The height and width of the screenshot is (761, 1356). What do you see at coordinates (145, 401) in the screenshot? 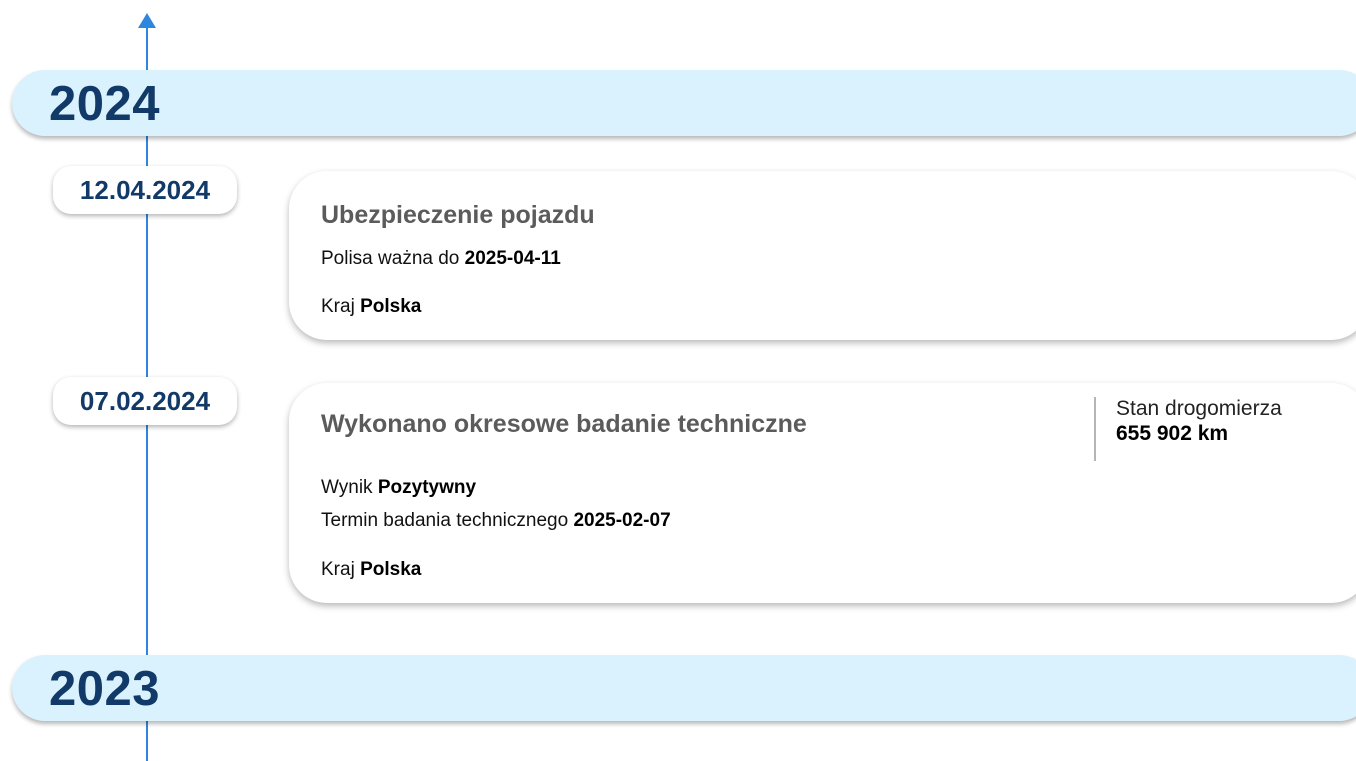
I see `event-date-badge: 07.02.2024` at bounding box center [145, 401].